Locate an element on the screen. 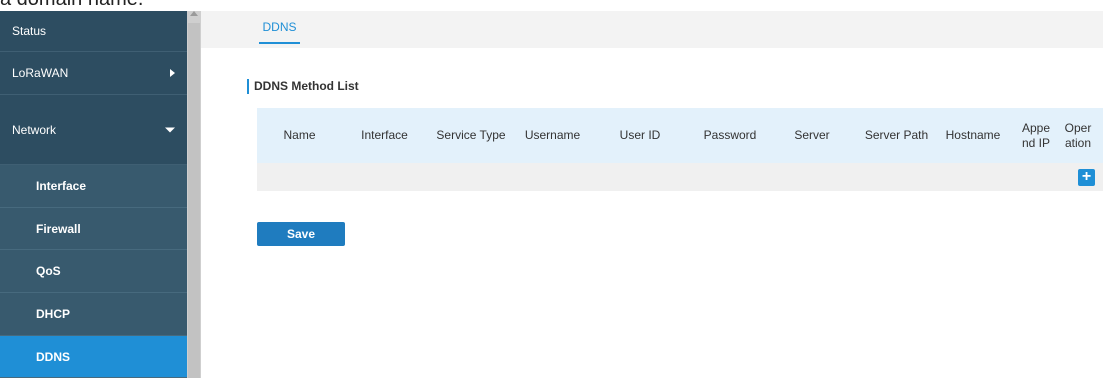 The height and width of the screenshot is (378, 1103). column-header-name: Name is located at coordinates (299, 135).